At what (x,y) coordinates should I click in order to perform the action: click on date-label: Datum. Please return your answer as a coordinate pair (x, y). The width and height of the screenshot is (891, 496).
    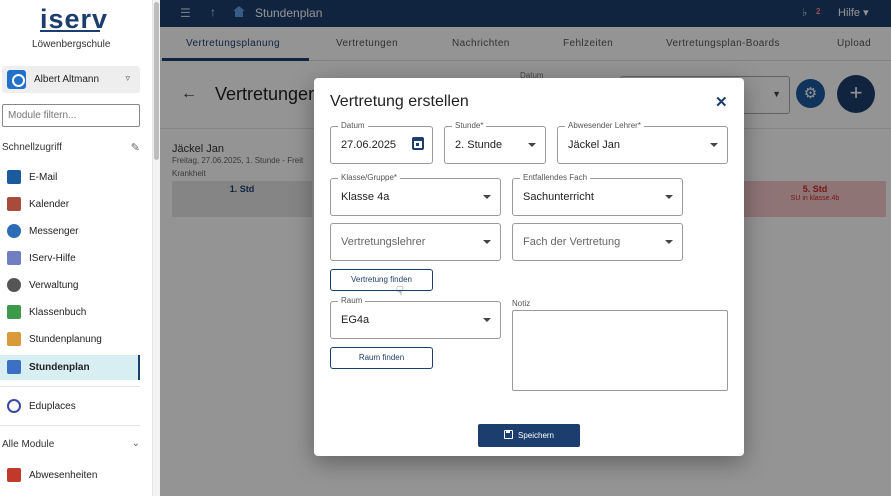
    Looking at the image, I should click on (353, 125).